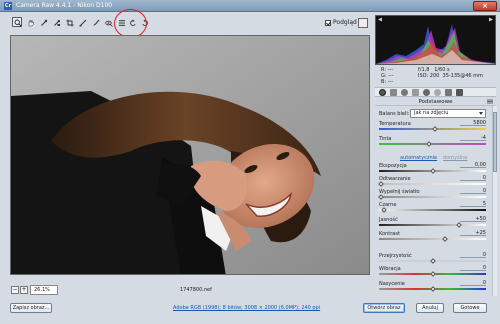 The image size is (500, 324). I want to click on slider-vibrance: Wibracja 0, so click(432, 271).